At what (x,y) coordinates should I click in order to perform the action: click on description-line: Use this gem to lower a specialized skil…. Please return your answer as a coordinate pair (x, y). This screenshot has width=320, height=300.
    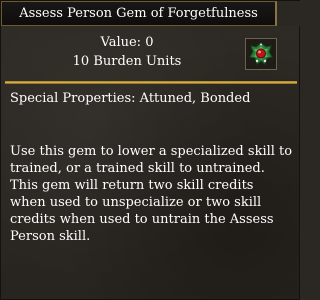
    Looking at the image, I should click on (151, 151).